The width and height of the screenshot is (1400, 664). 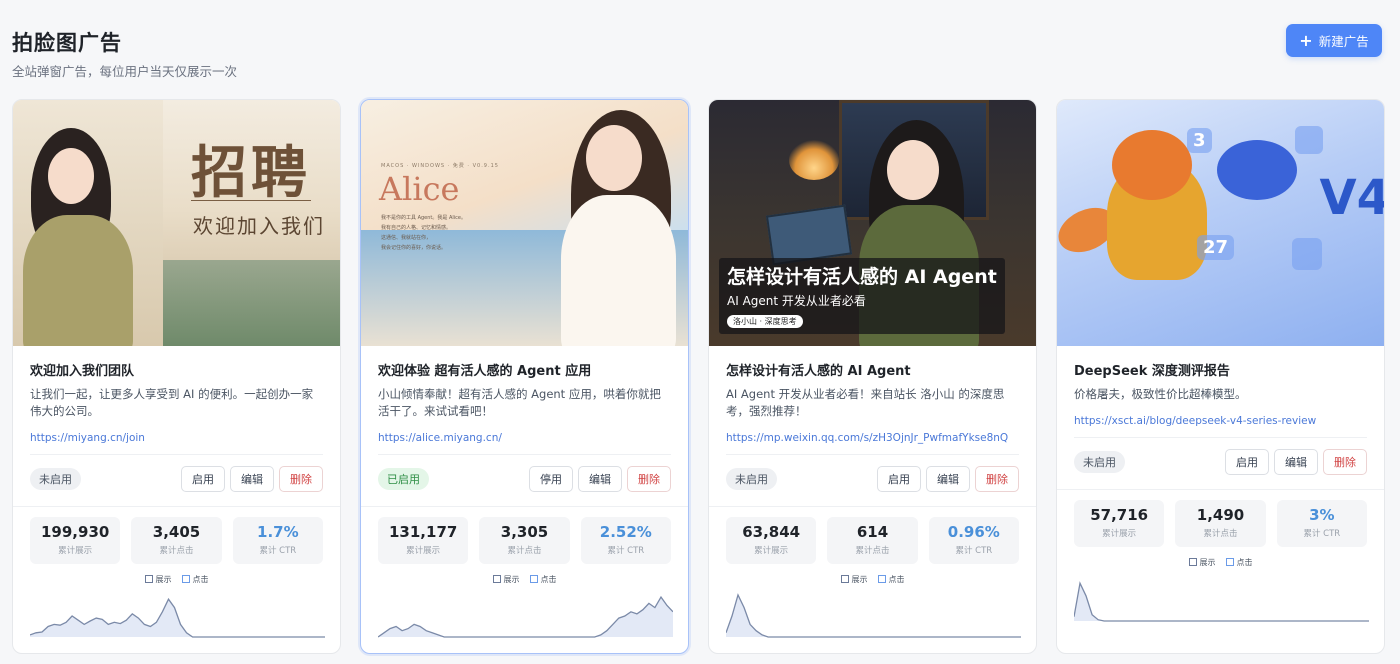 What do you see at coordinates (771, 532) in the screenshot?
I see `stat-value: 63,844` at bounding box center [771, 532].